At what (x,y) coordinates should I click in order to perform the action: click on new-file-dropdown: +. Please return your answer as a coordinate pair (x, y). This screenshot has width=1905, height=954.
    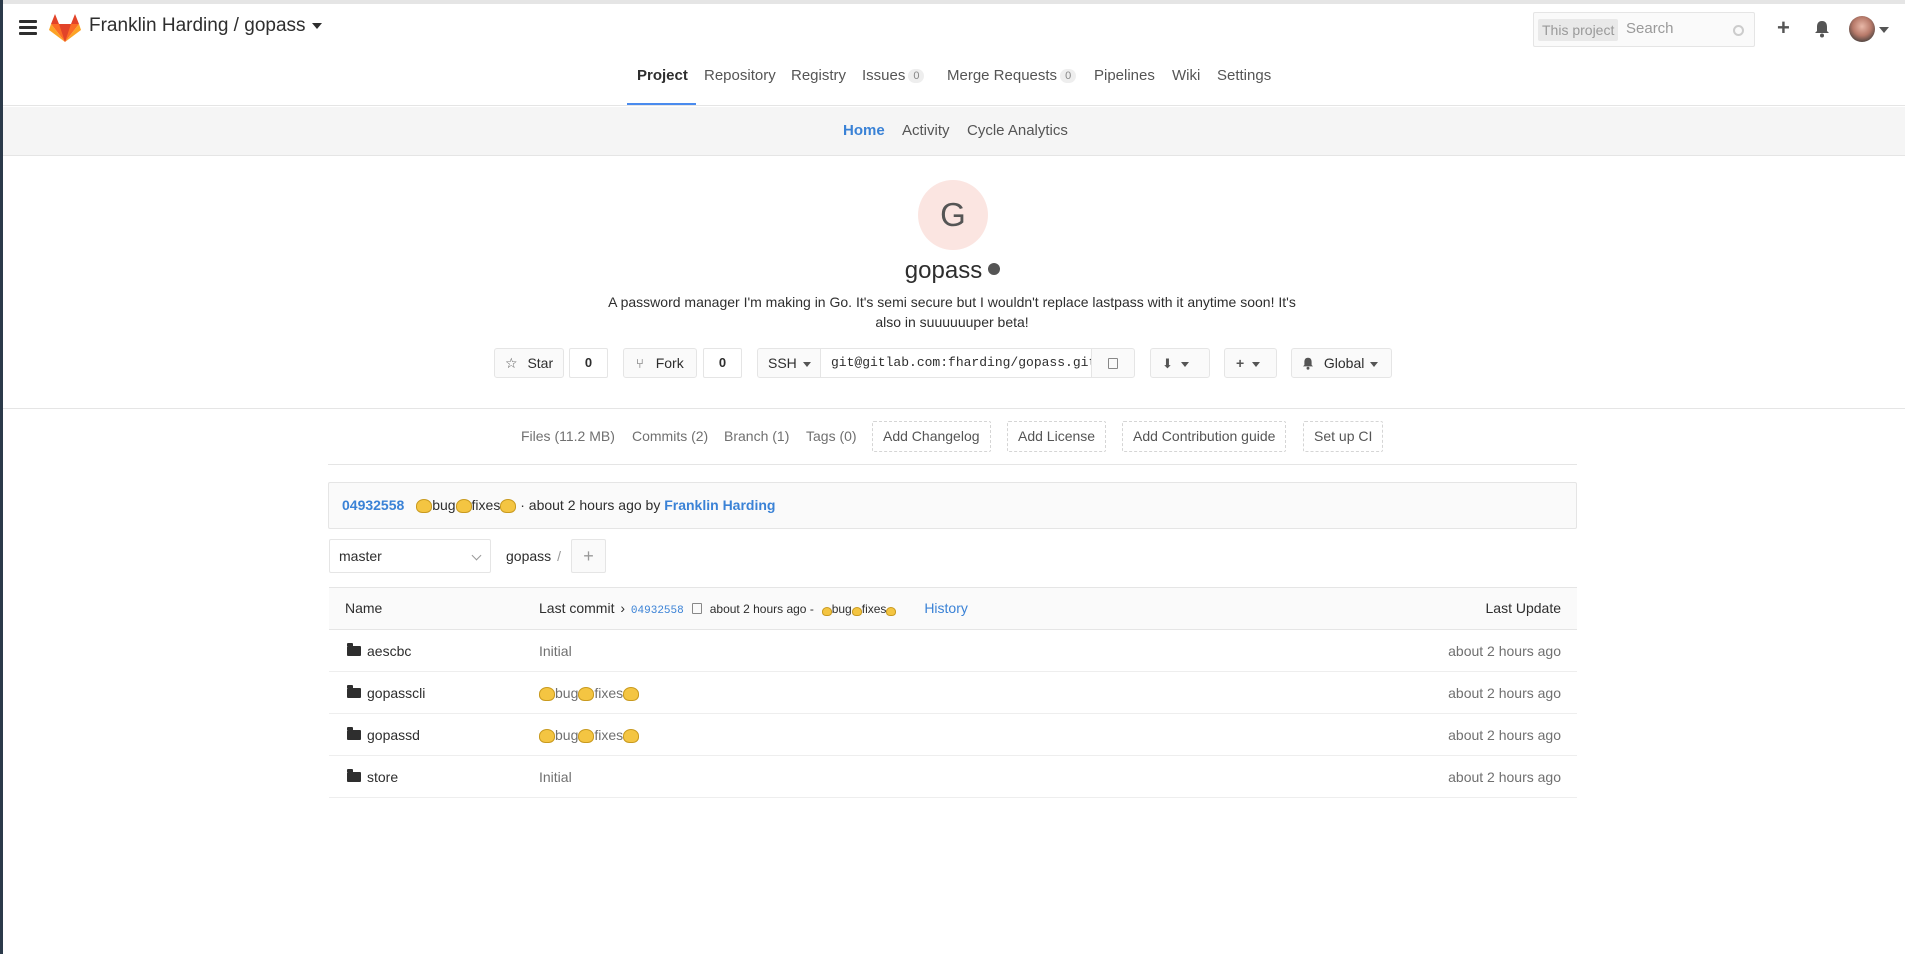
    Looking at the image, I should click on (1250, 363).